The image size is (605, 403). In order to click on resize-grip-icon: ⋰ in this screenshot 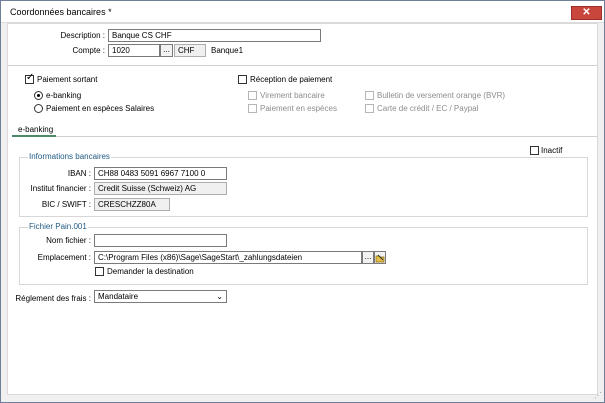, I will do `click(598, 395)`.